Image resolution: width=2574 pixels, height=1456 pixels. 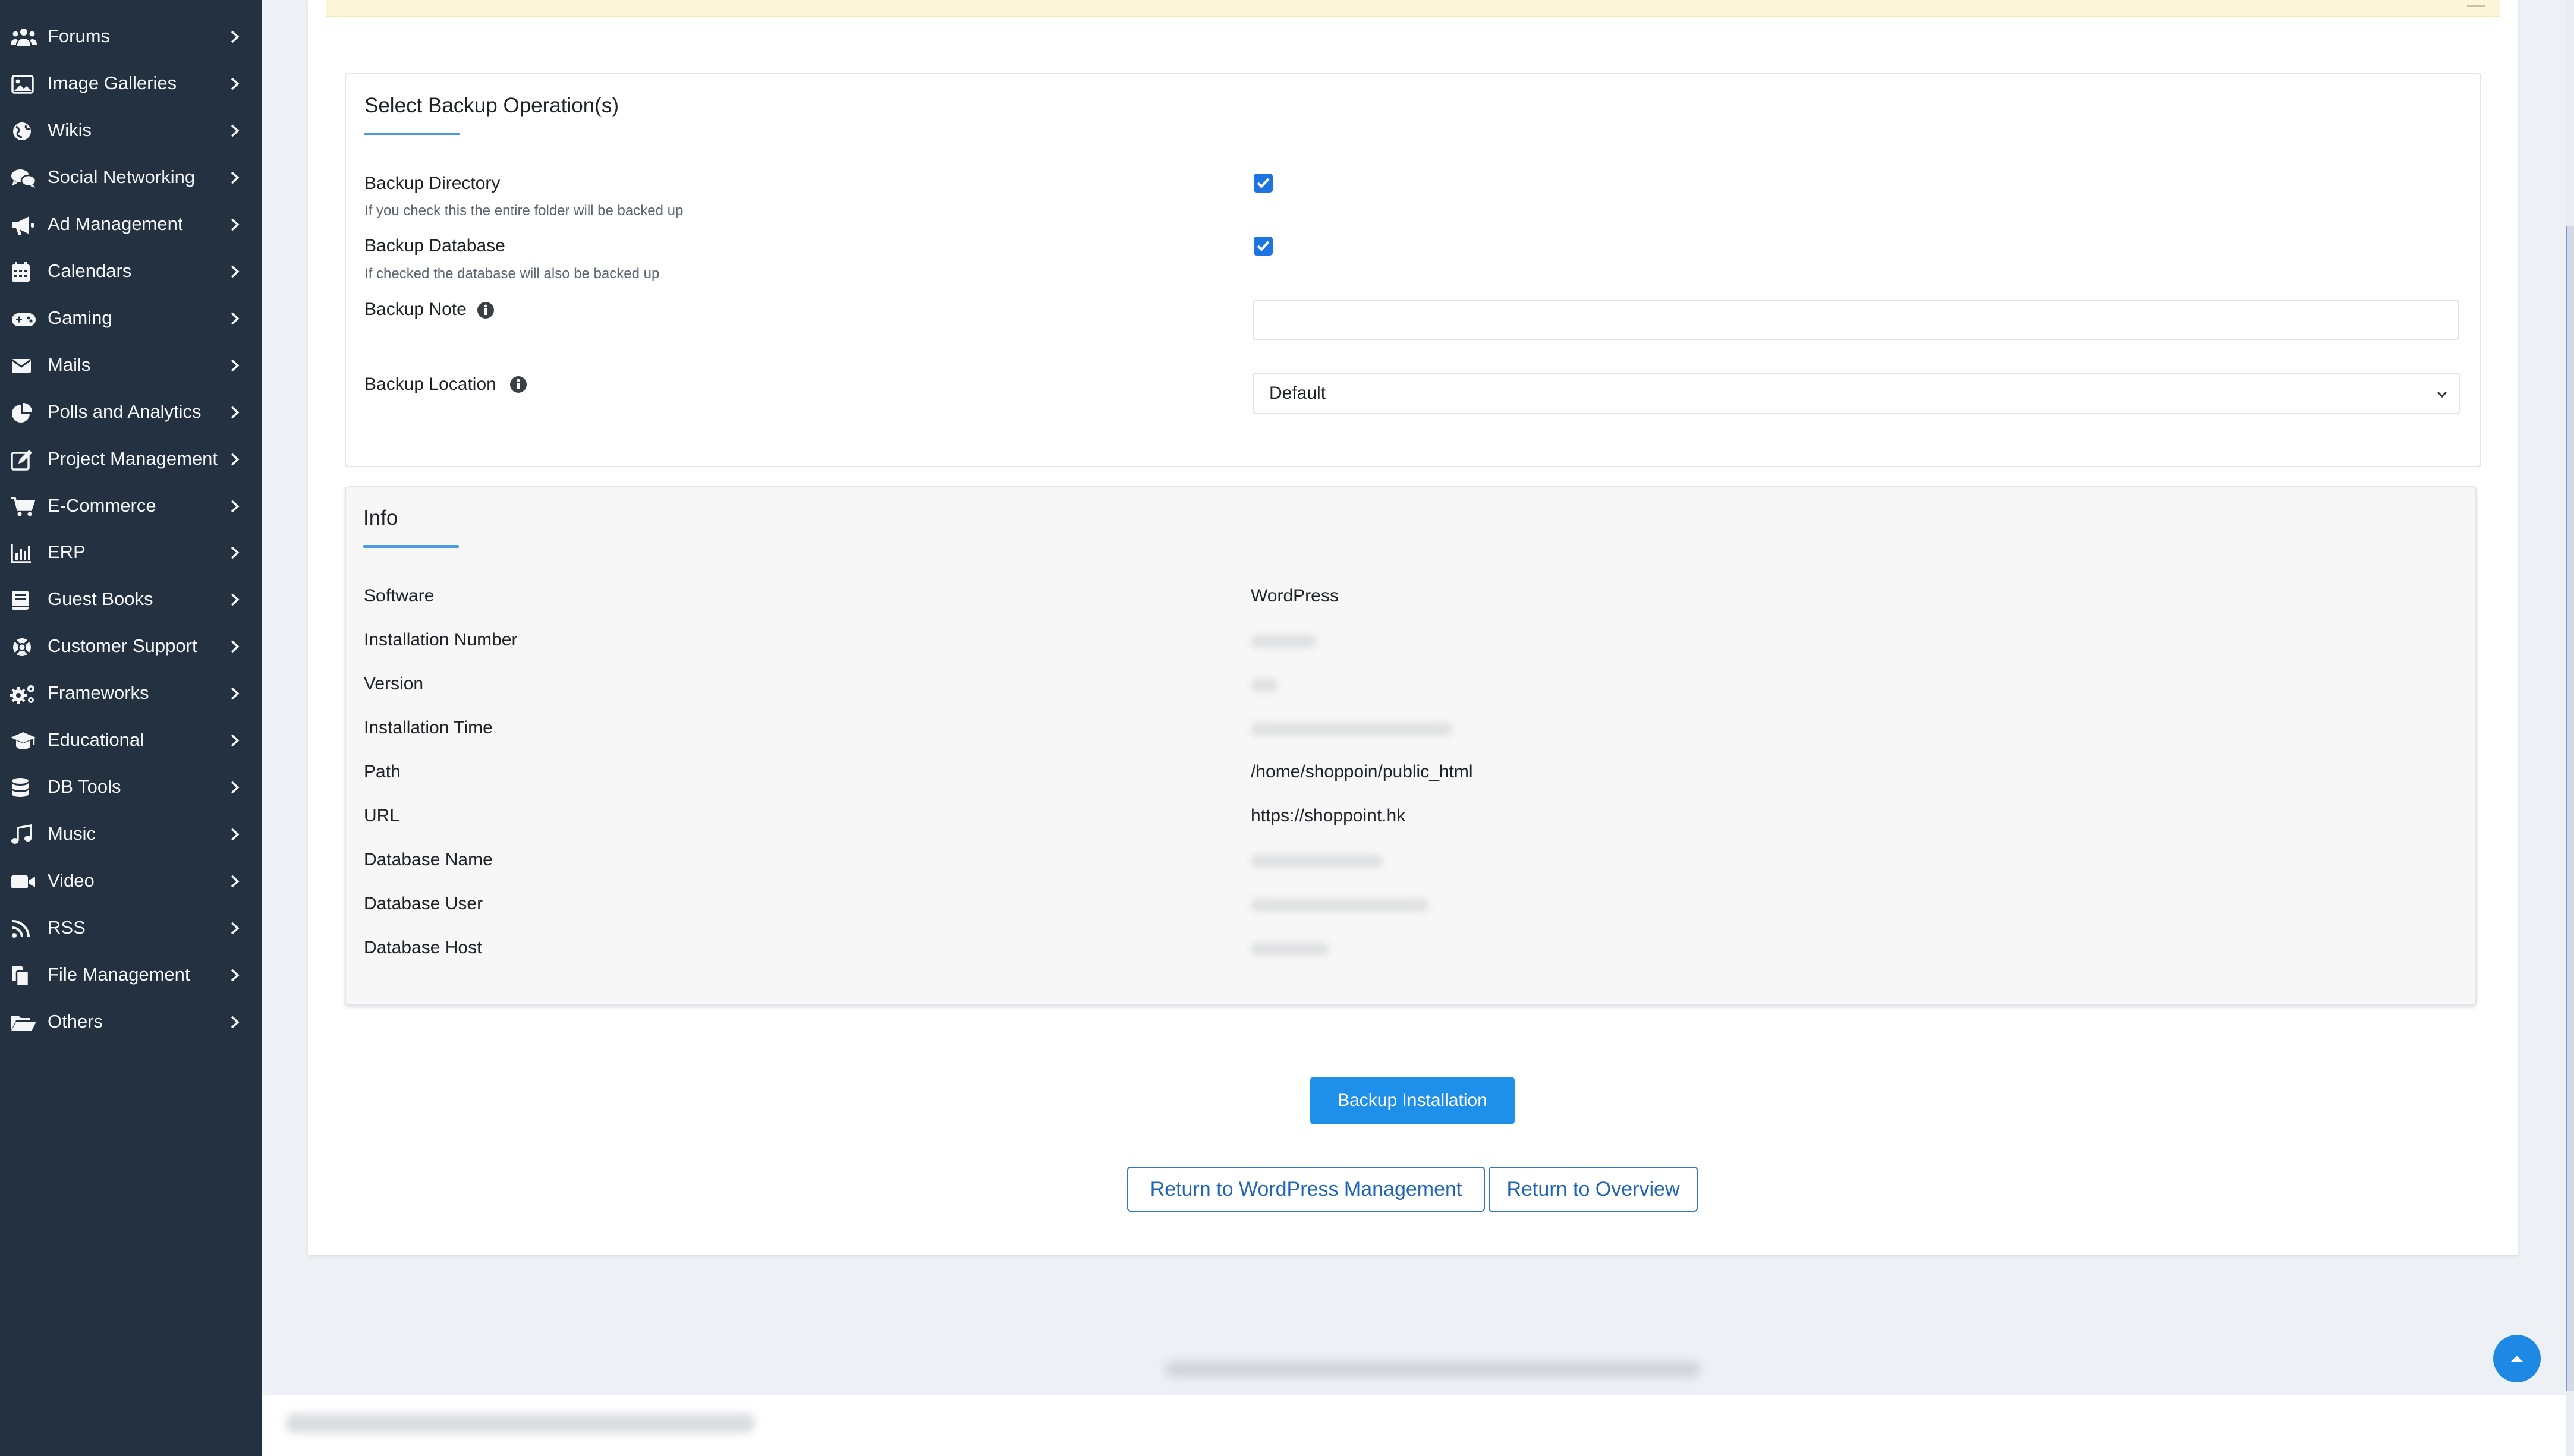 What do you see at coordinates (131, 365) in the screenshot?
I see `sidebar-item-mails: Mails` at bounding box center [131, 365].